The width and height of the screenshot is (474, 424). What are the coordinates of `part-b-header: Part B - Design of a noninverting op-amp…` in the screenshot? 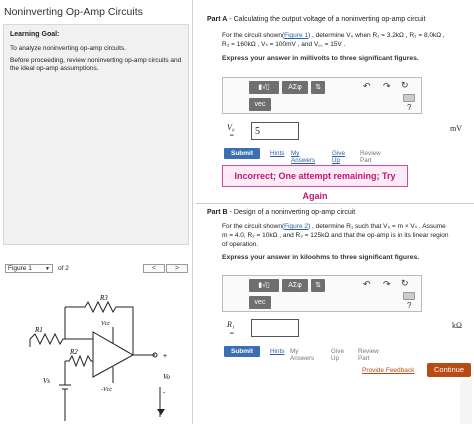 It's located at (281, 212).